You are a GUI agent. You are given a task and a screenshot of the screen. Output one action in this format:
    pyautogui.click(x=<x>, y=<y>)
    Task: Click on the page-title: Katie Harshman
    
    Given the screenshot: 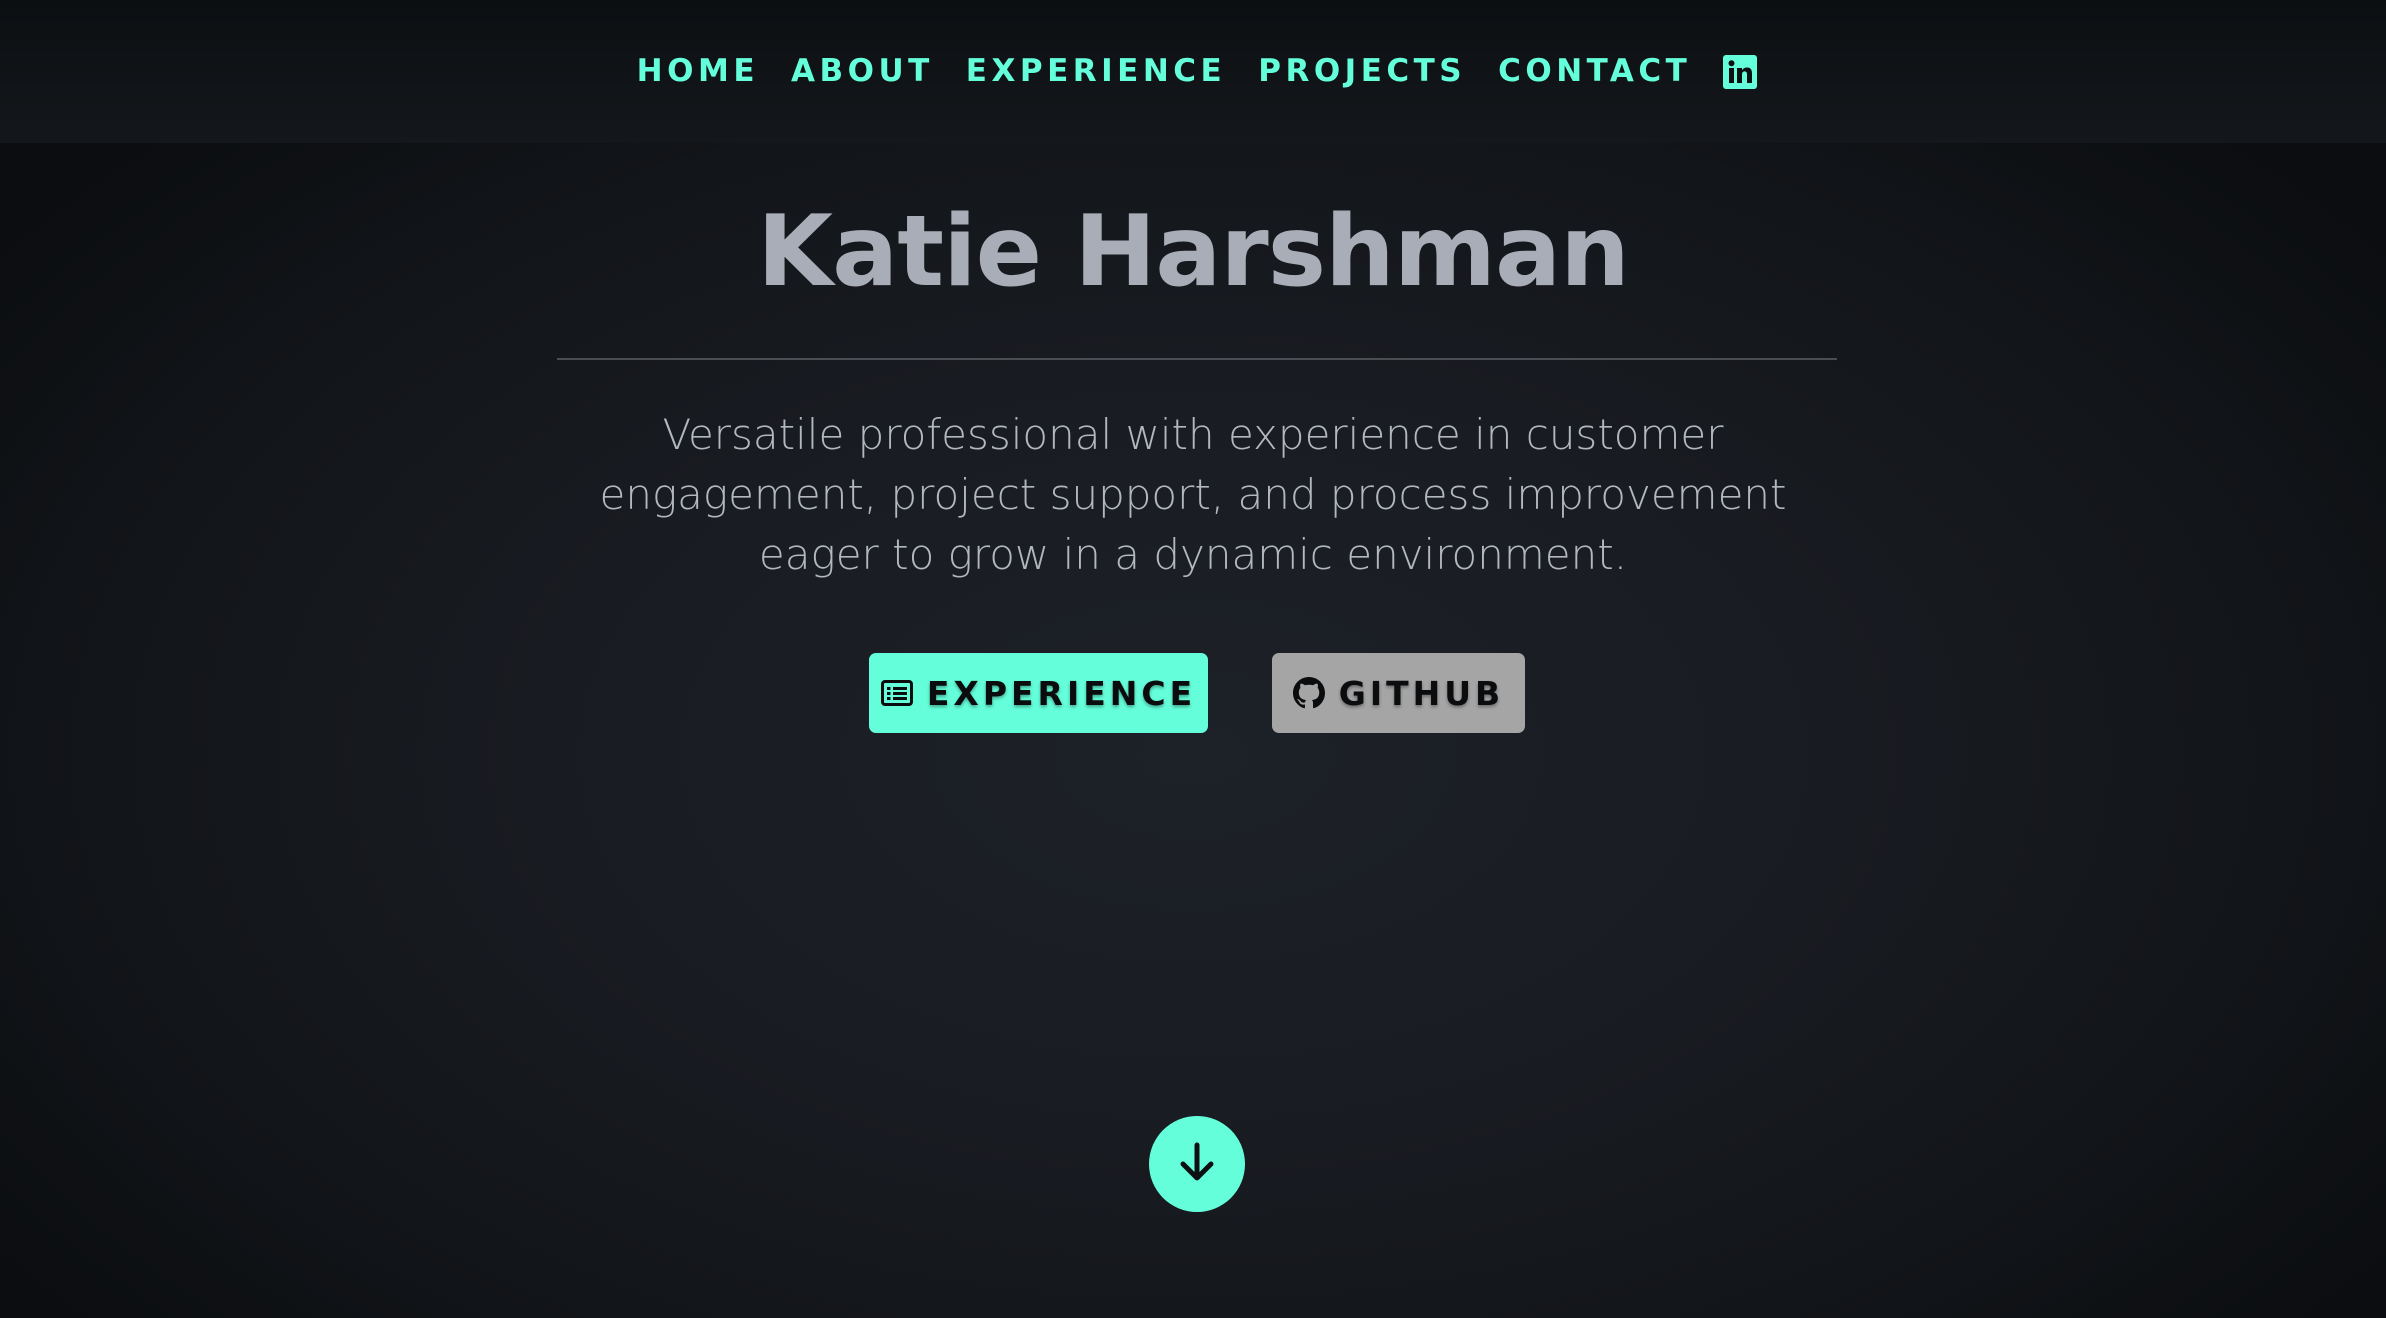 What is the action you would take?
    pyautogui.click(x=1193, y=252)
    